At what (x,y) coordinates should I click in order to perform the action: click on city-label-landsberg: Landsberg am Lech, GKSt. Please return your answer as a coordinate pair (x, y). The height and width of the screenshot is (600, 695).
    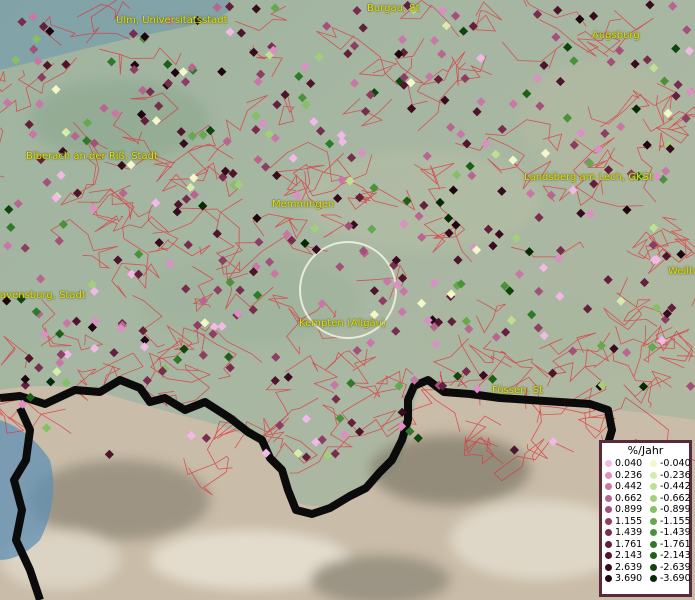
    Looking at the image, I should click on (588, 177).